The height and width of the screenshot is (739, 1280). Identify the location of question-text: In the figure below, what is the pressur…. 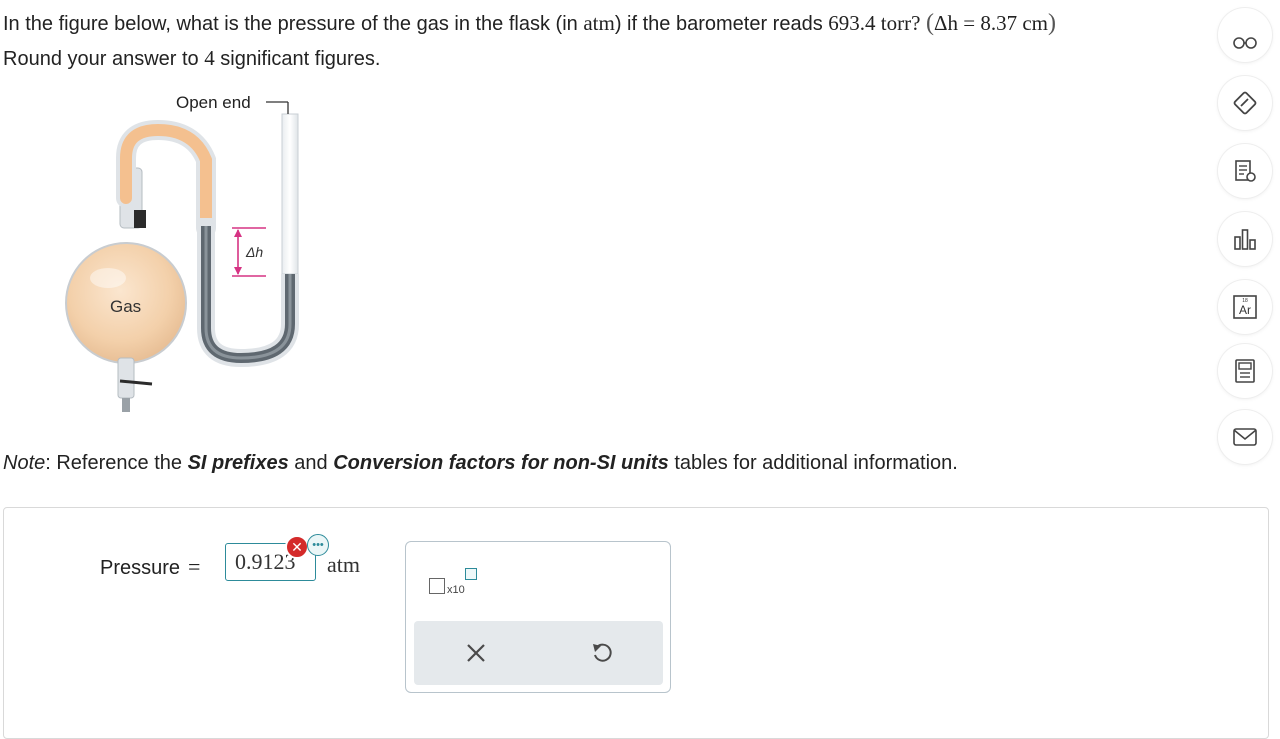
(609, 41).